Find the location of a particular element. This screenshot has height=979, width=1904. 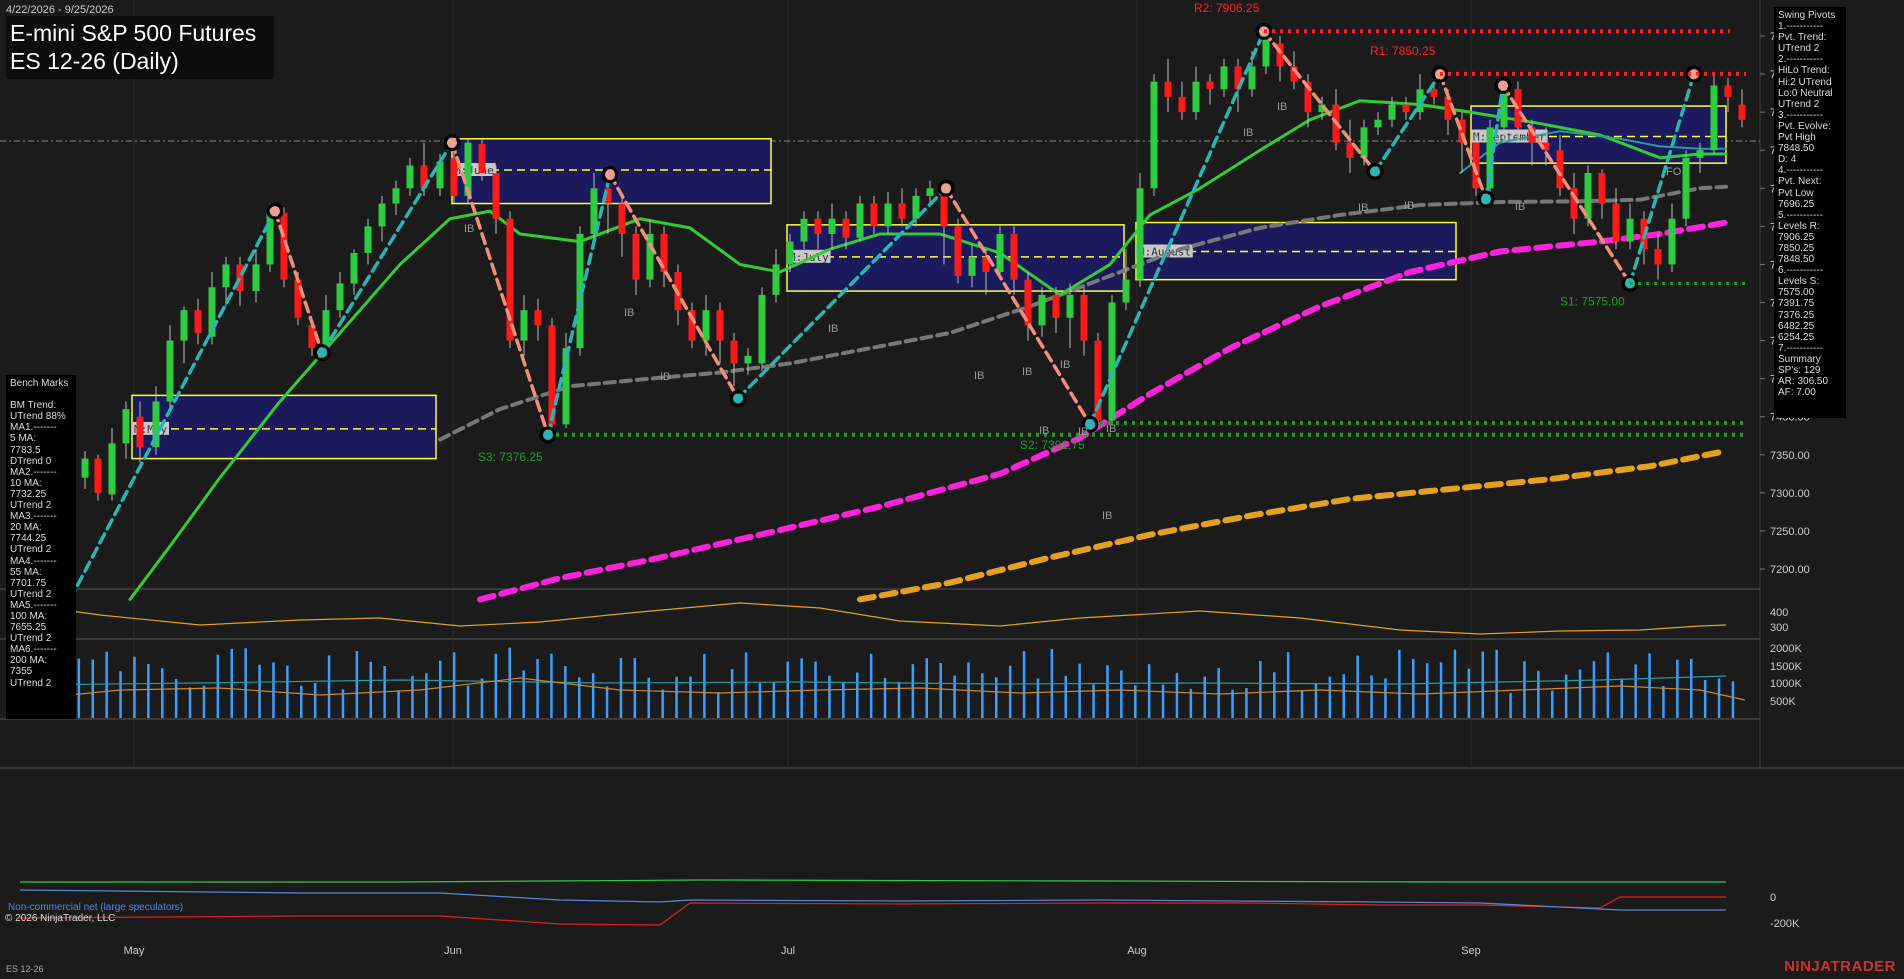

volume-tick-label: 500K is located at coordinates (1783, 702).